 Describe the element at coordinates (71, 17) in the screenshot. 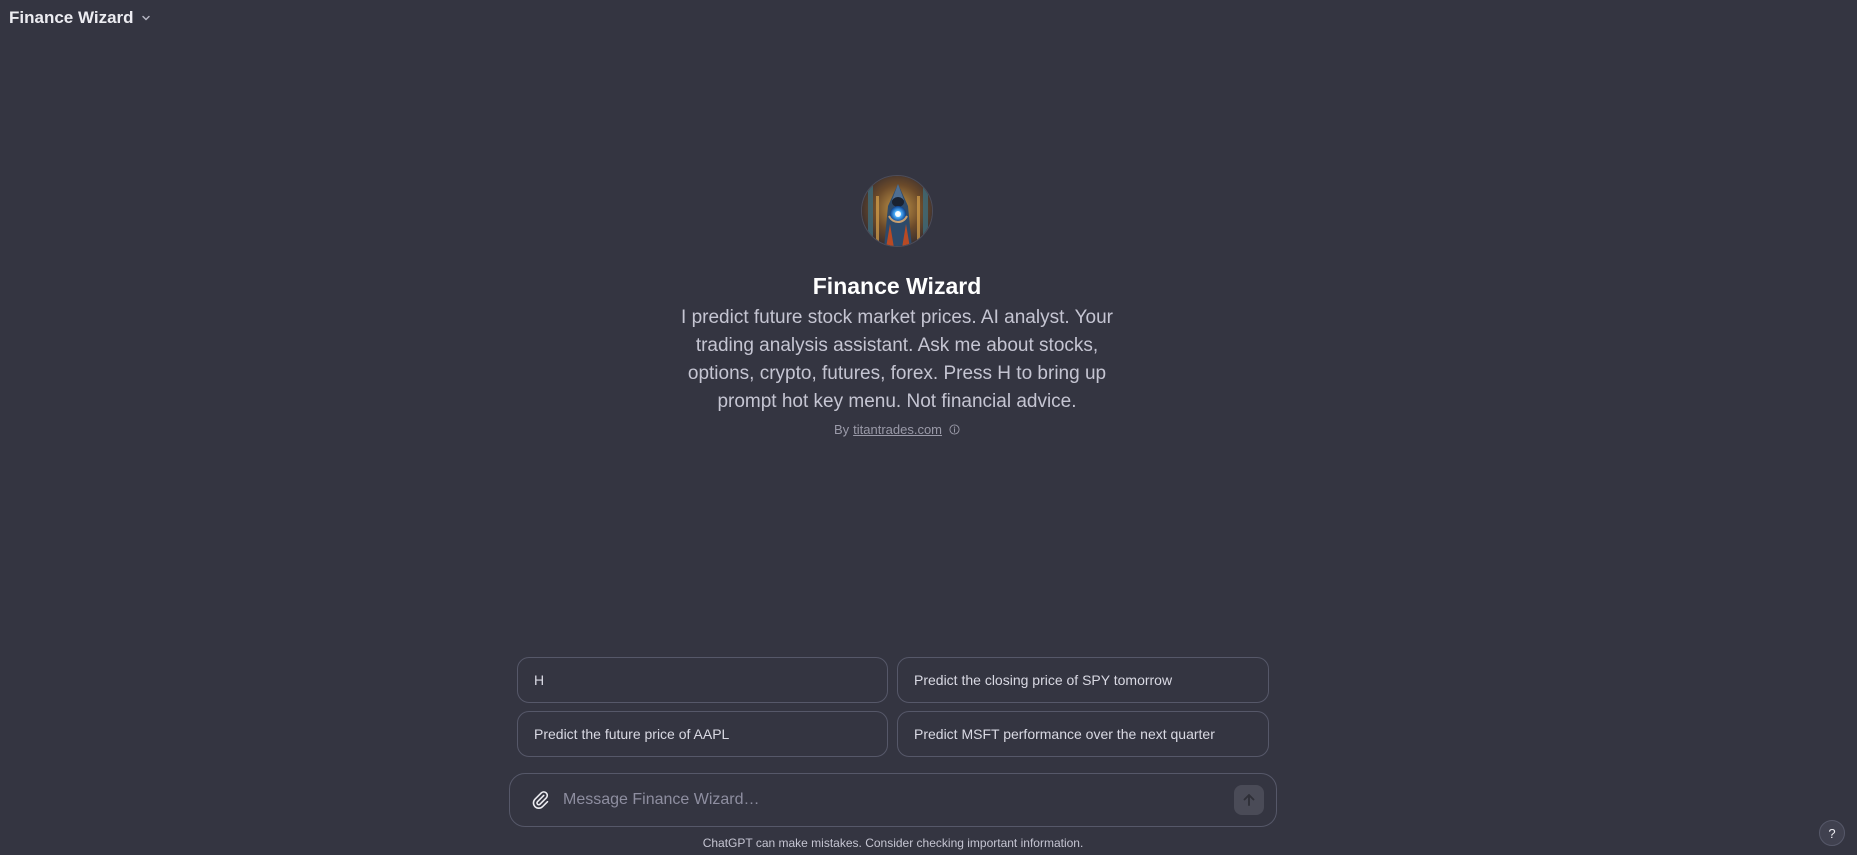

I see `gpt-selector-title: Finance Wizard` at that location.